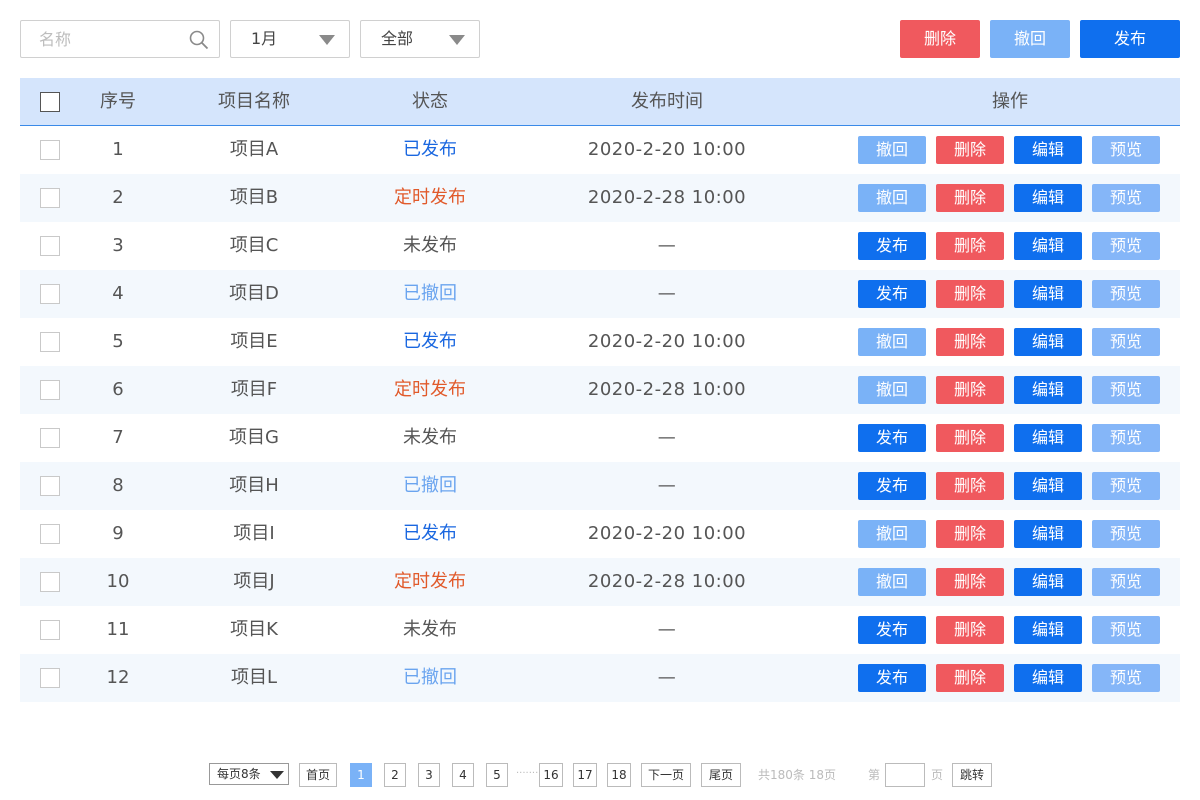 This screenshot has height=800, width=1200. I want to click on bulk-delete-button: 删除, so click(940, 39).